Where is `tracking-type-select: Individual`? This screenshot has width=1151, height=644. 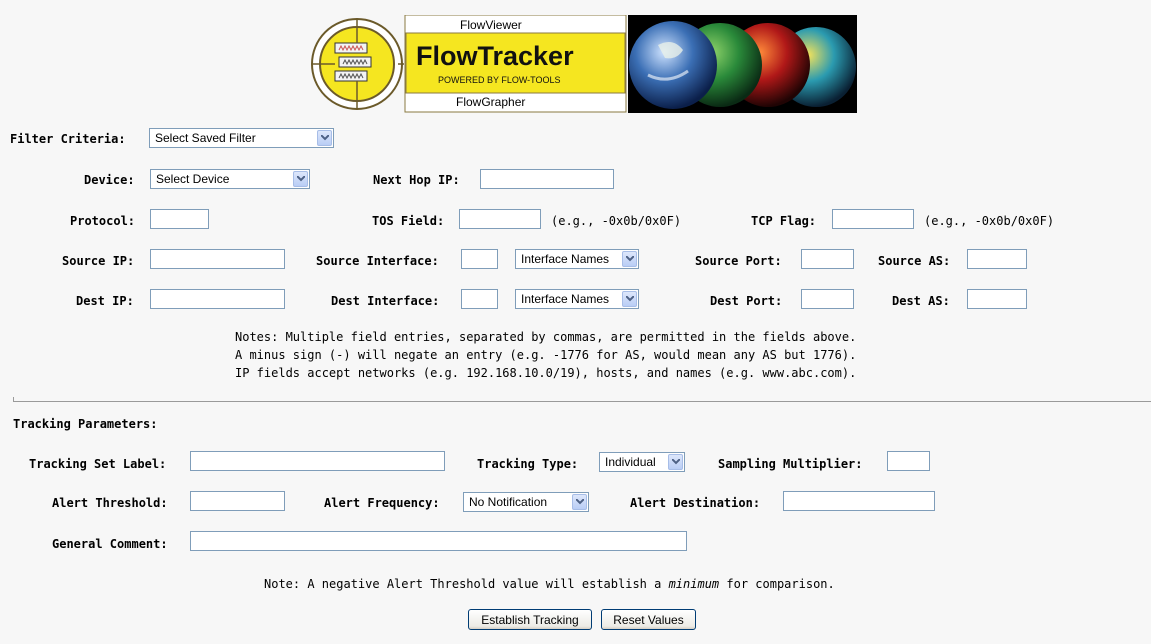
tracking-type-select: Individual is located at coordinates (642, 462).